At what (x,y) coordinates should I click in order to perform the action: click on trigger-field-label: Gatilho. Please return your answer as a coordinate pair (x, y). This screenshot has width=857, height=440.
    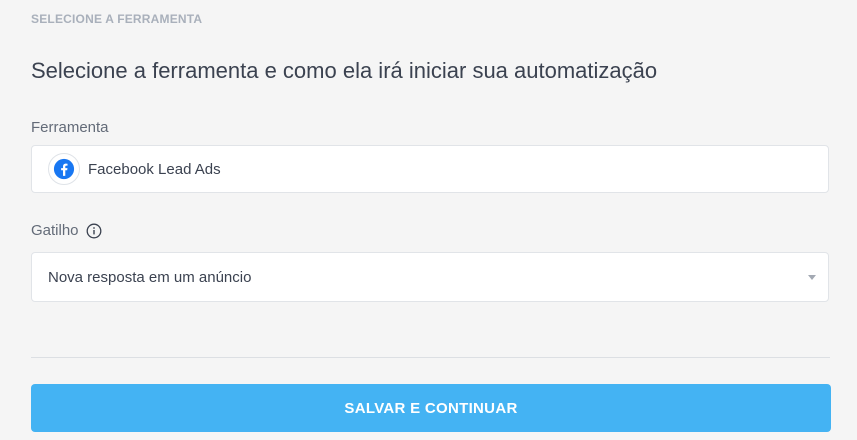
    Looking at the image, I should click on (66, 230).